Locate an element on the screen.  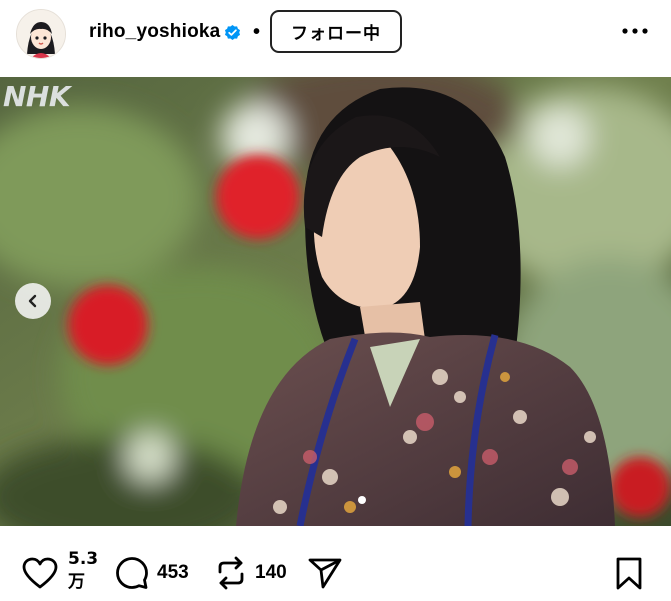
heart-icon is located at coordinates (40, 573).